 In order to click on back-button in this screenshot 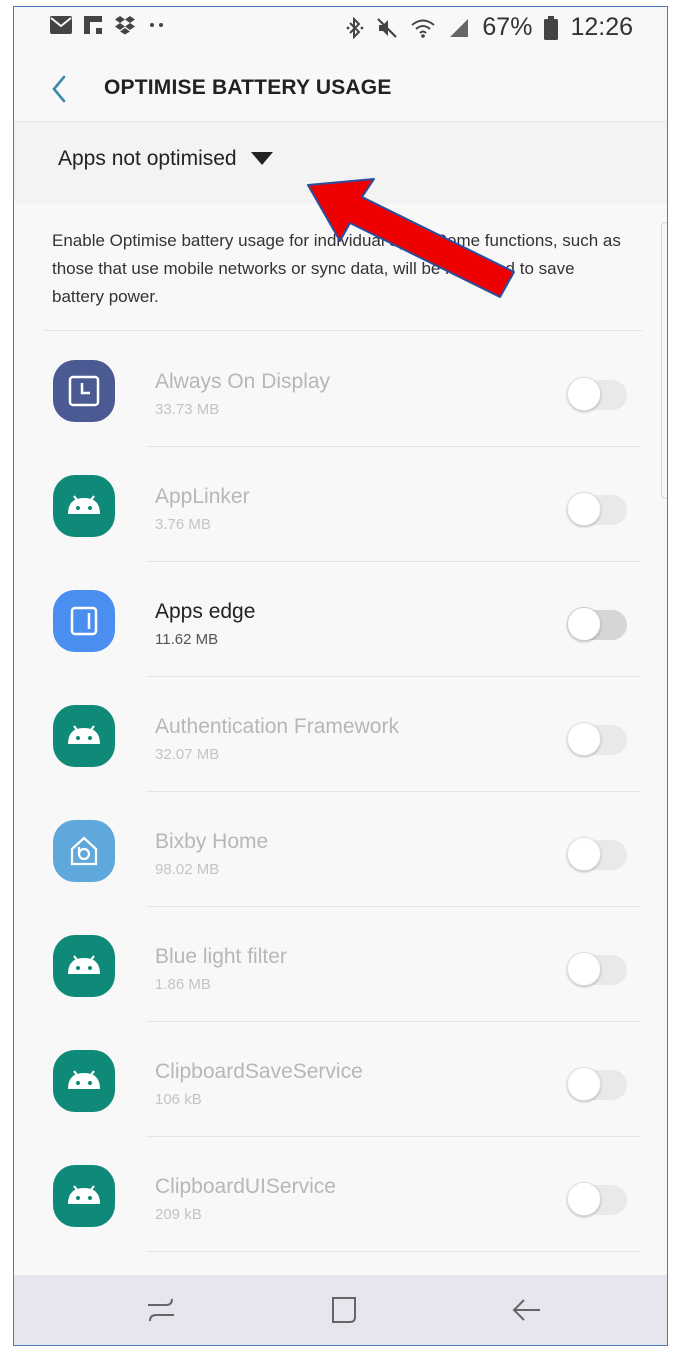, I will do `click(62, 89)`.